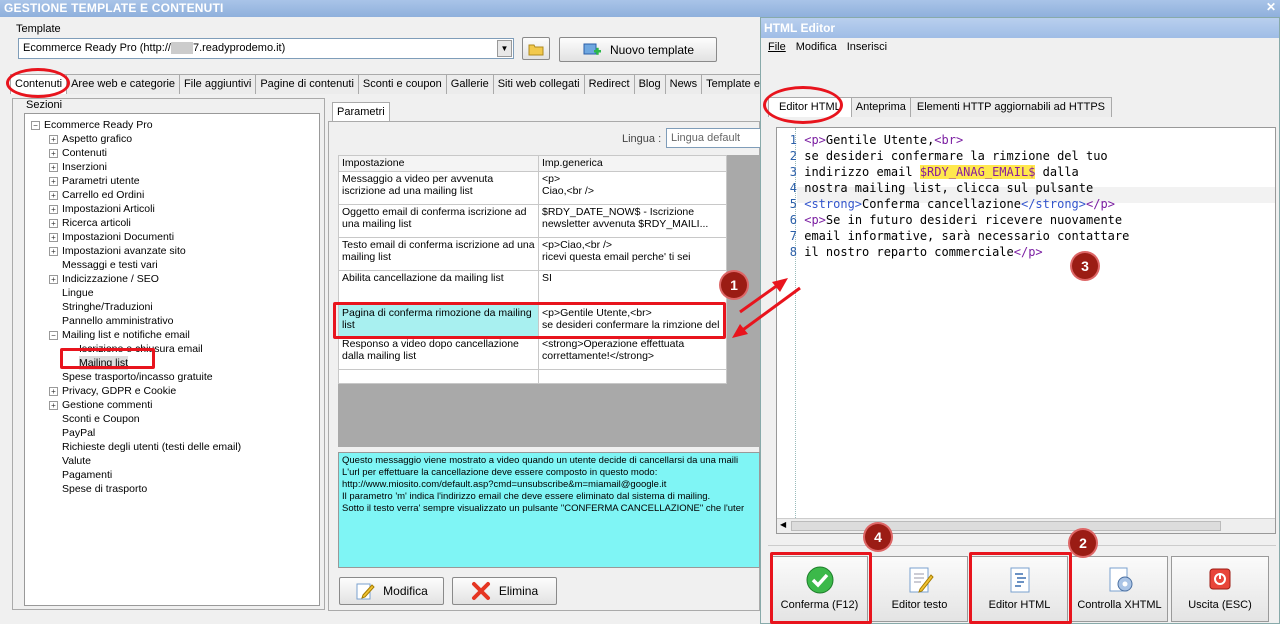  Describe the element at coordinates (878, 537) in the screenshot. I see `step-badge-4: 4` at that location.